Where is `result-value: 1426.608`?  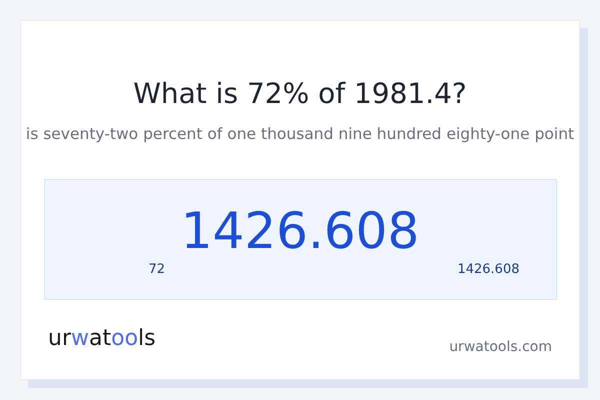
result-value: 1426.608 is located at coordinates (300, 231).